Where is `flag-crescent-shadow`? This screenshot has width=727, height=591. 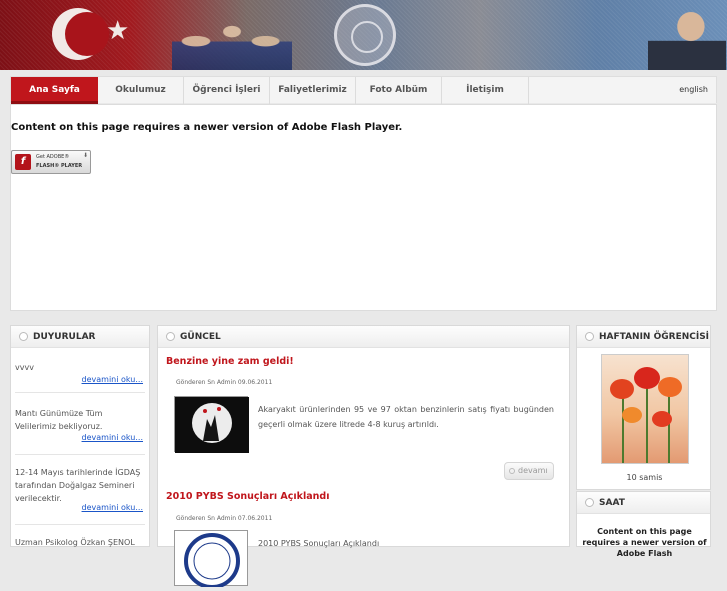
flag-crescent-shadow is located at coordinates (87, 34).